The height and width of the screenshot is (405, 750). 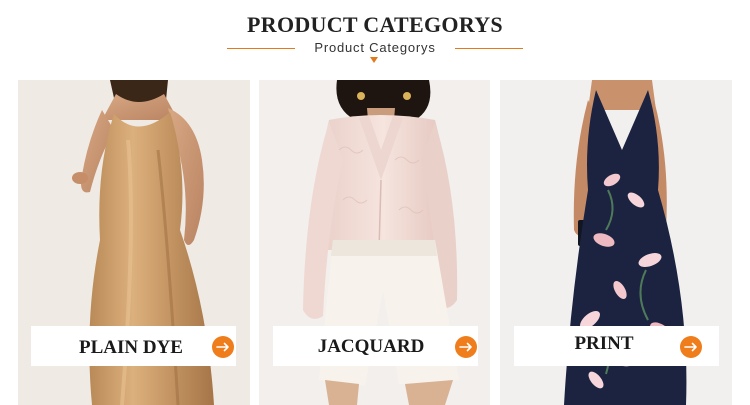 What do you see at coordinates (131, 348) in the screenshot?
I see `category-label: PLAIN DYE` at bounding box center [131, 348].